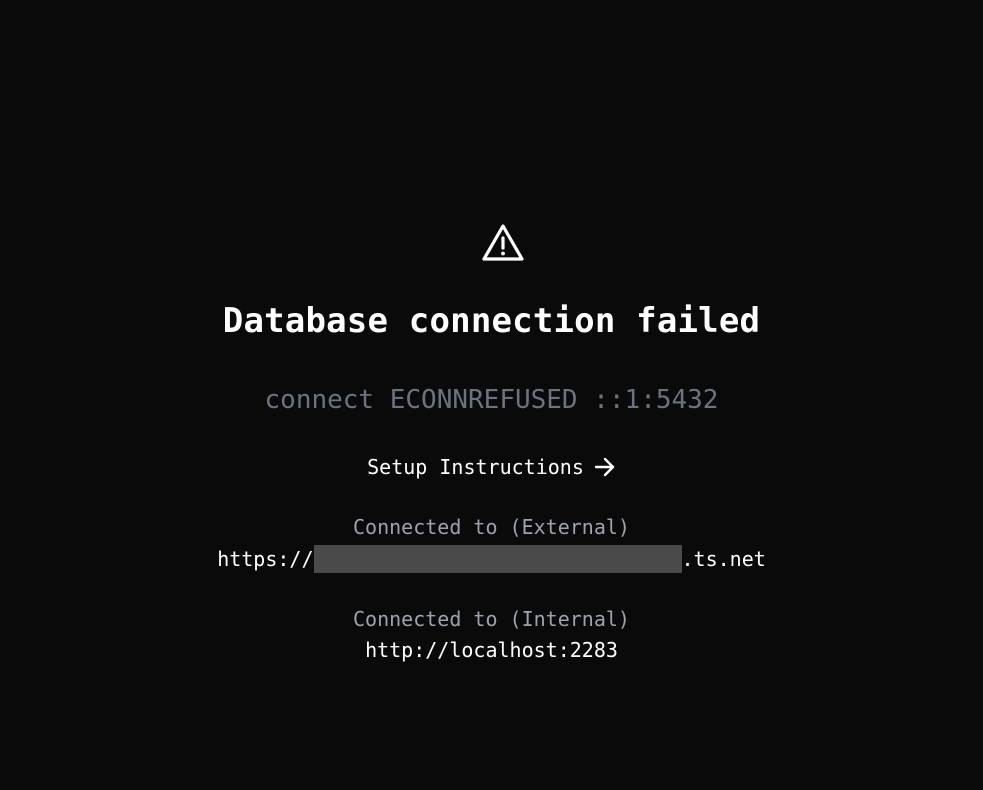 This screenshot has width=983, height=790. Describe the element at coordinates (265, 559) in the screenshot. I see `external-url-prefix: https://` at that location.